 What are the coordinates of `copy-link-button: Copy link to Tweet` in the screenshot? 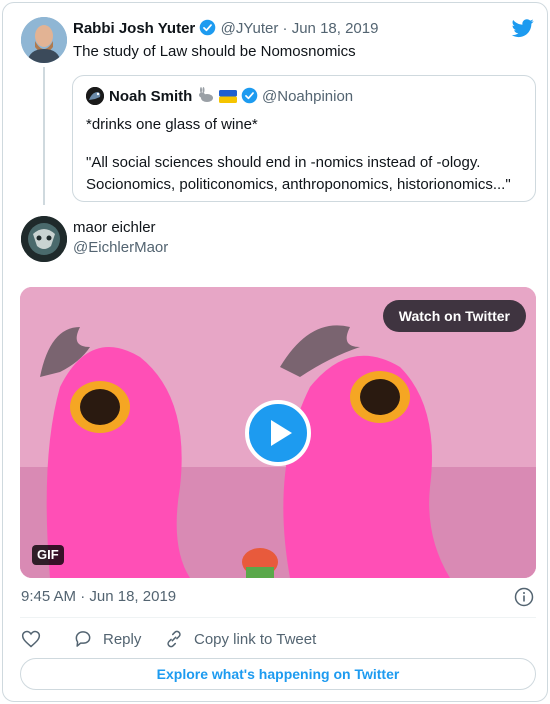 It's located at (240, 639).